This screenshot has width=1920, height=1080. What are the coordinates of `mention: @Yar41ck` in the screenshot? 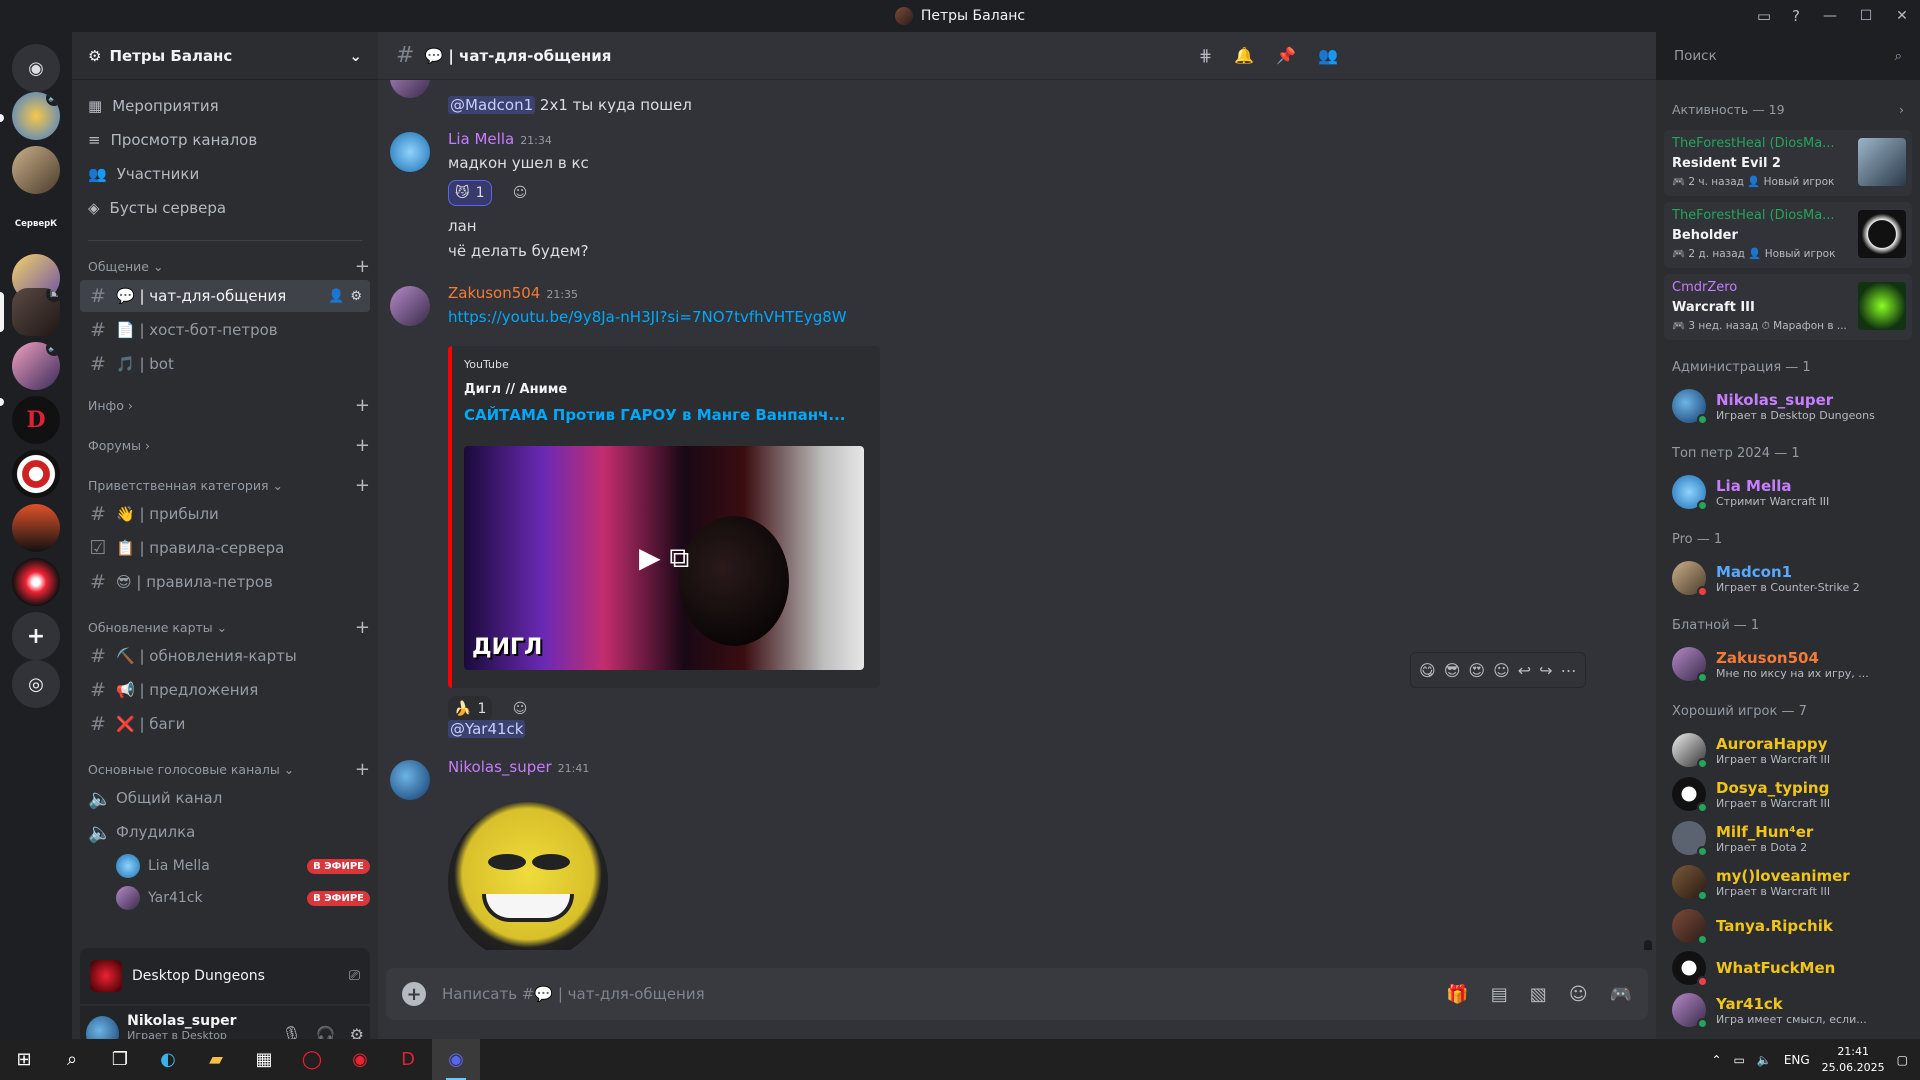 It's located at (487, 729).